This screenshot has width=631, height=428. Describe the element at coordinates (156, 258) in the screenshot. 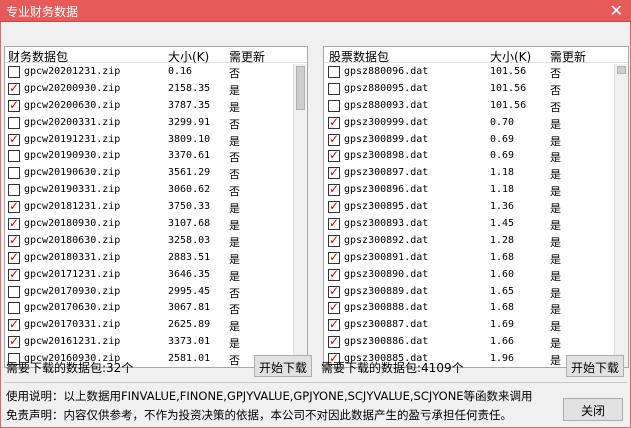

I see `list-item: gpcw20180331.zip 2883.51 是` at that location.